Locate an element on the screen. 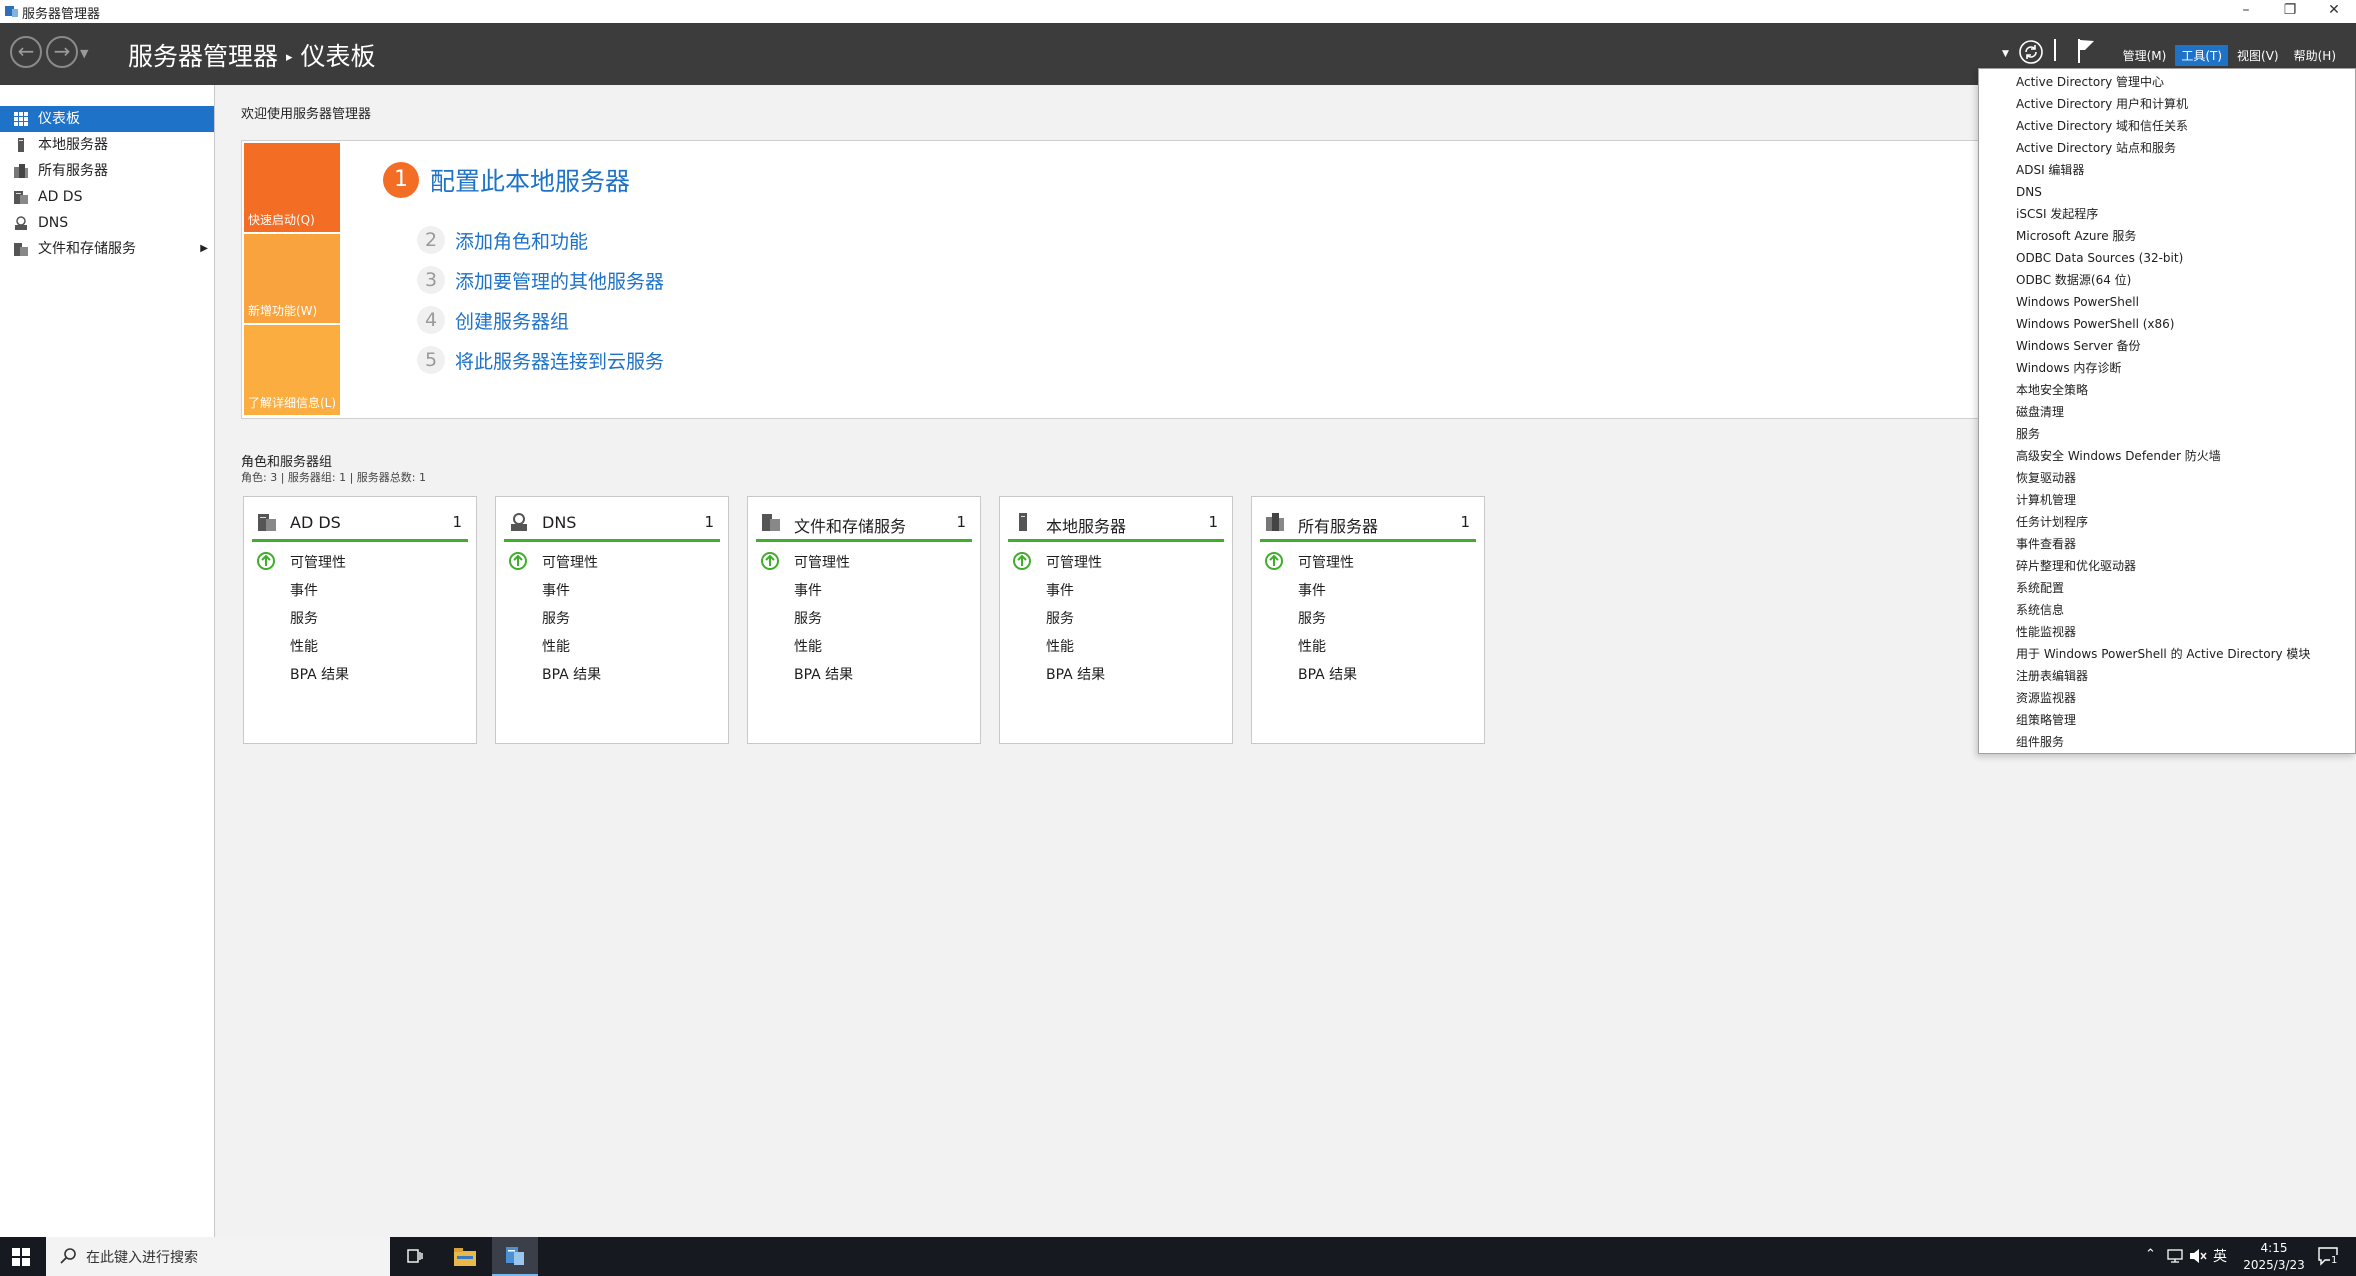 This screenshot has height=1276, width=2356. step-add-roles-link: 添加角色和功能 is located at coordinates (521, 242).